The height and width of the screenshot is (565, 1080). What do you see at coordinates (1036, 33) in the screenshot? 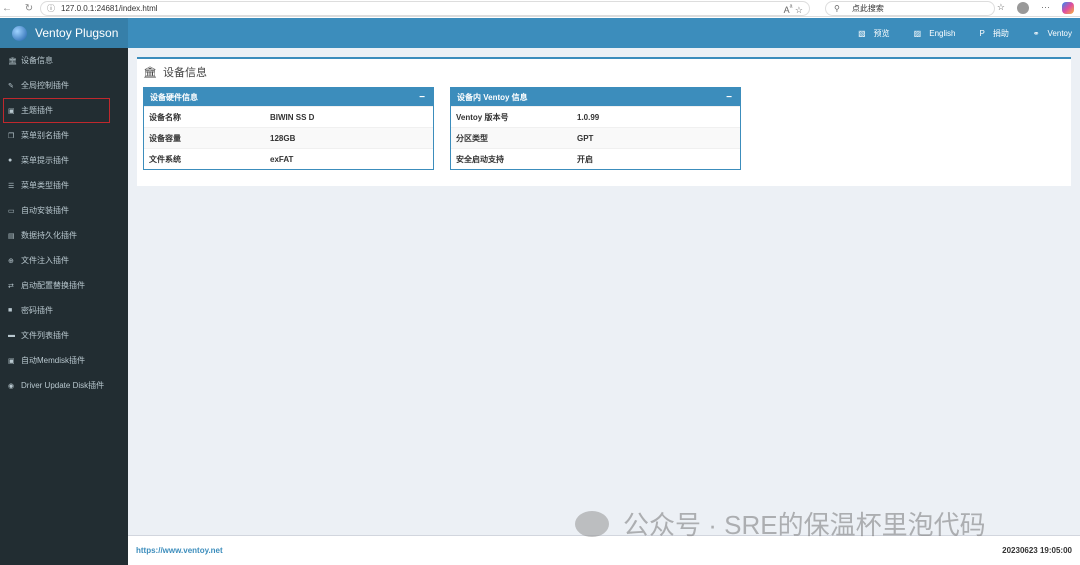
I see `link-icon: ⚭` at bounding box center [1036, 33].